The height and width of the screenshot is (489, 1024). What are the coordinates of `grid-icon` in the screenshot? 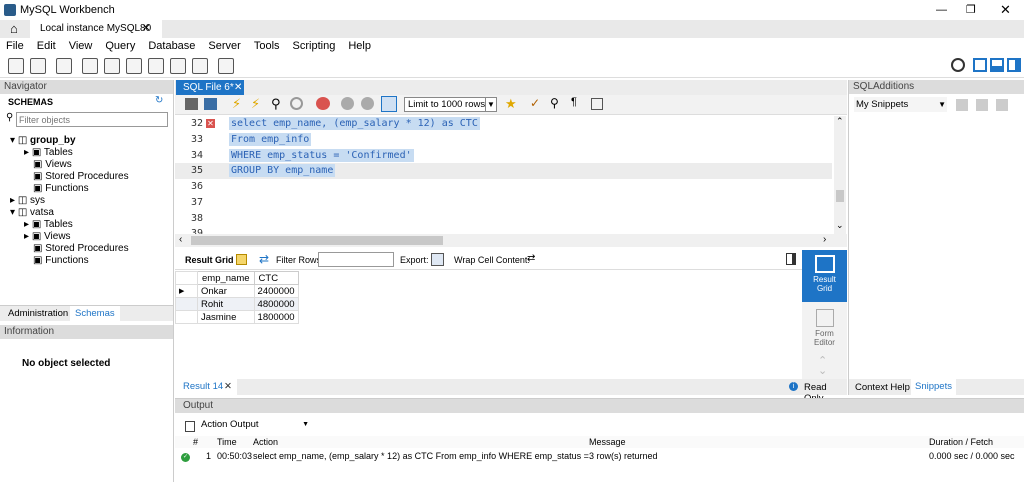 It's located at (241, 259).